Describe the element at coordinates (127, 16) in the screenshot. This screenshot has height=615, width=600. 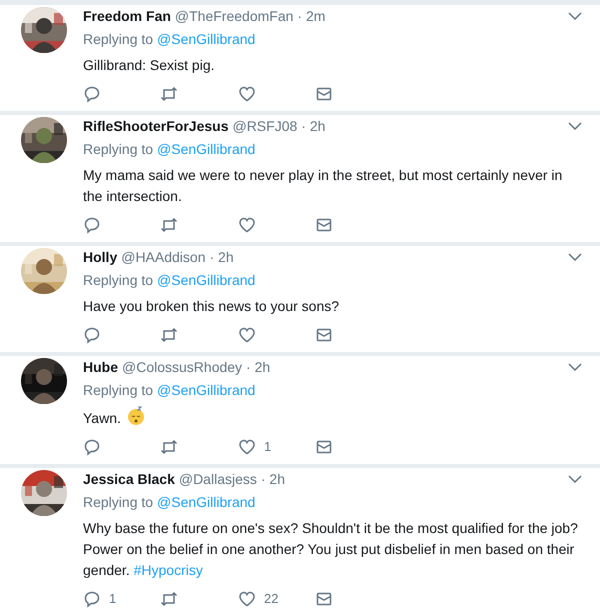
I see `user-name: Freedom Fan` at that location.